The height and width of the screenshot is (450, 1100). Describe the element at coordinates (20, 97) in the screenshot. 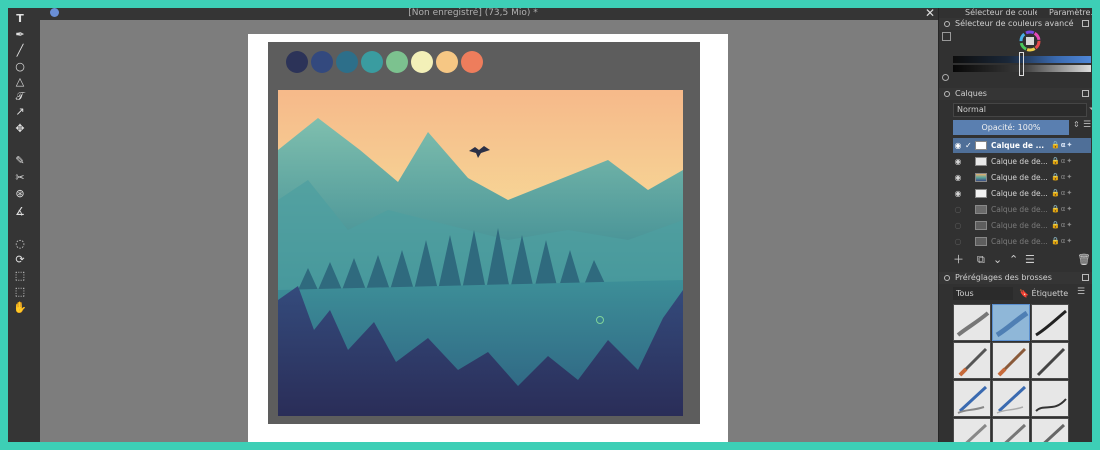

I see `freehand-path-tool-icon: 𝒯` at that location.